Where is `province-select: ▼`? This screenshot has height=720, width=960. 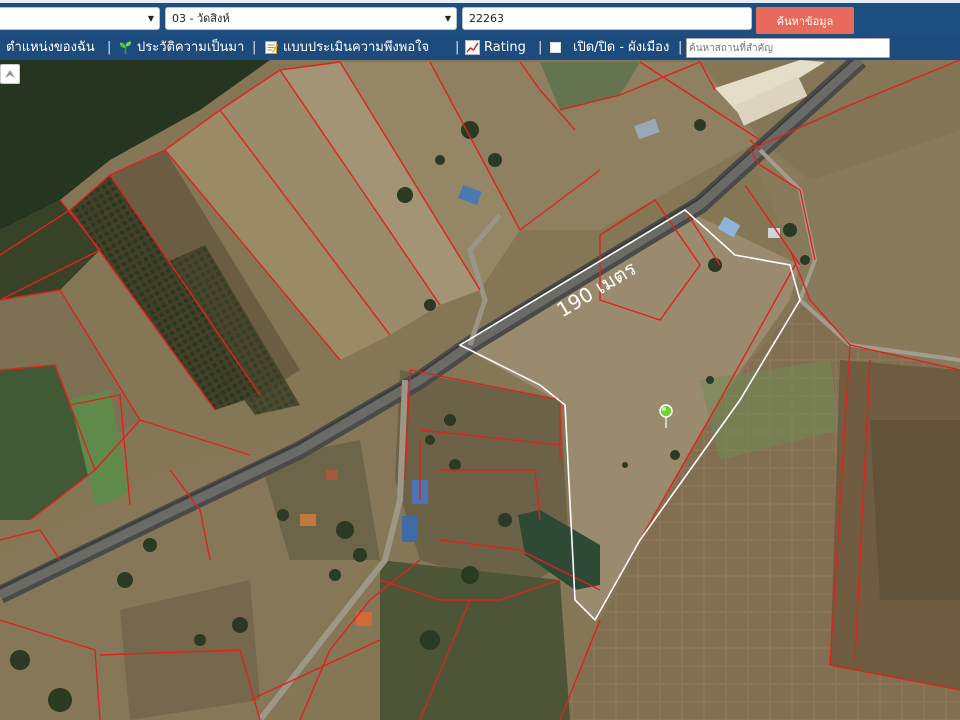 province-select: ▼ is located at coordinates (80, 18).